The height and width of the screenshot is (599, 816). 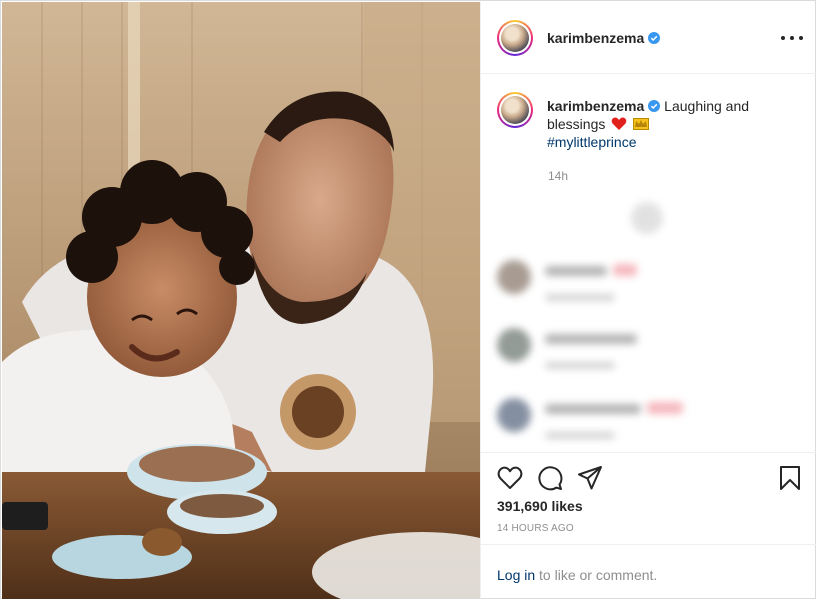 What do you see at coordinates (598, 575) in the screenshot?
I see `login-suffix: to like or comment.` at bounding box center [598, 575].